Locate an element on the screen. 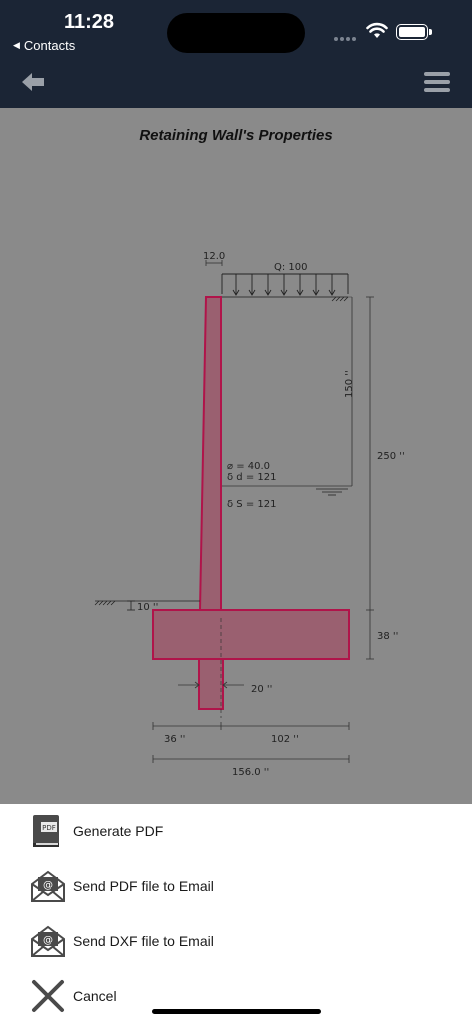 This screenshot has width=472, height=1024. status-time: 11:28 is located at coordinates (89, 22).